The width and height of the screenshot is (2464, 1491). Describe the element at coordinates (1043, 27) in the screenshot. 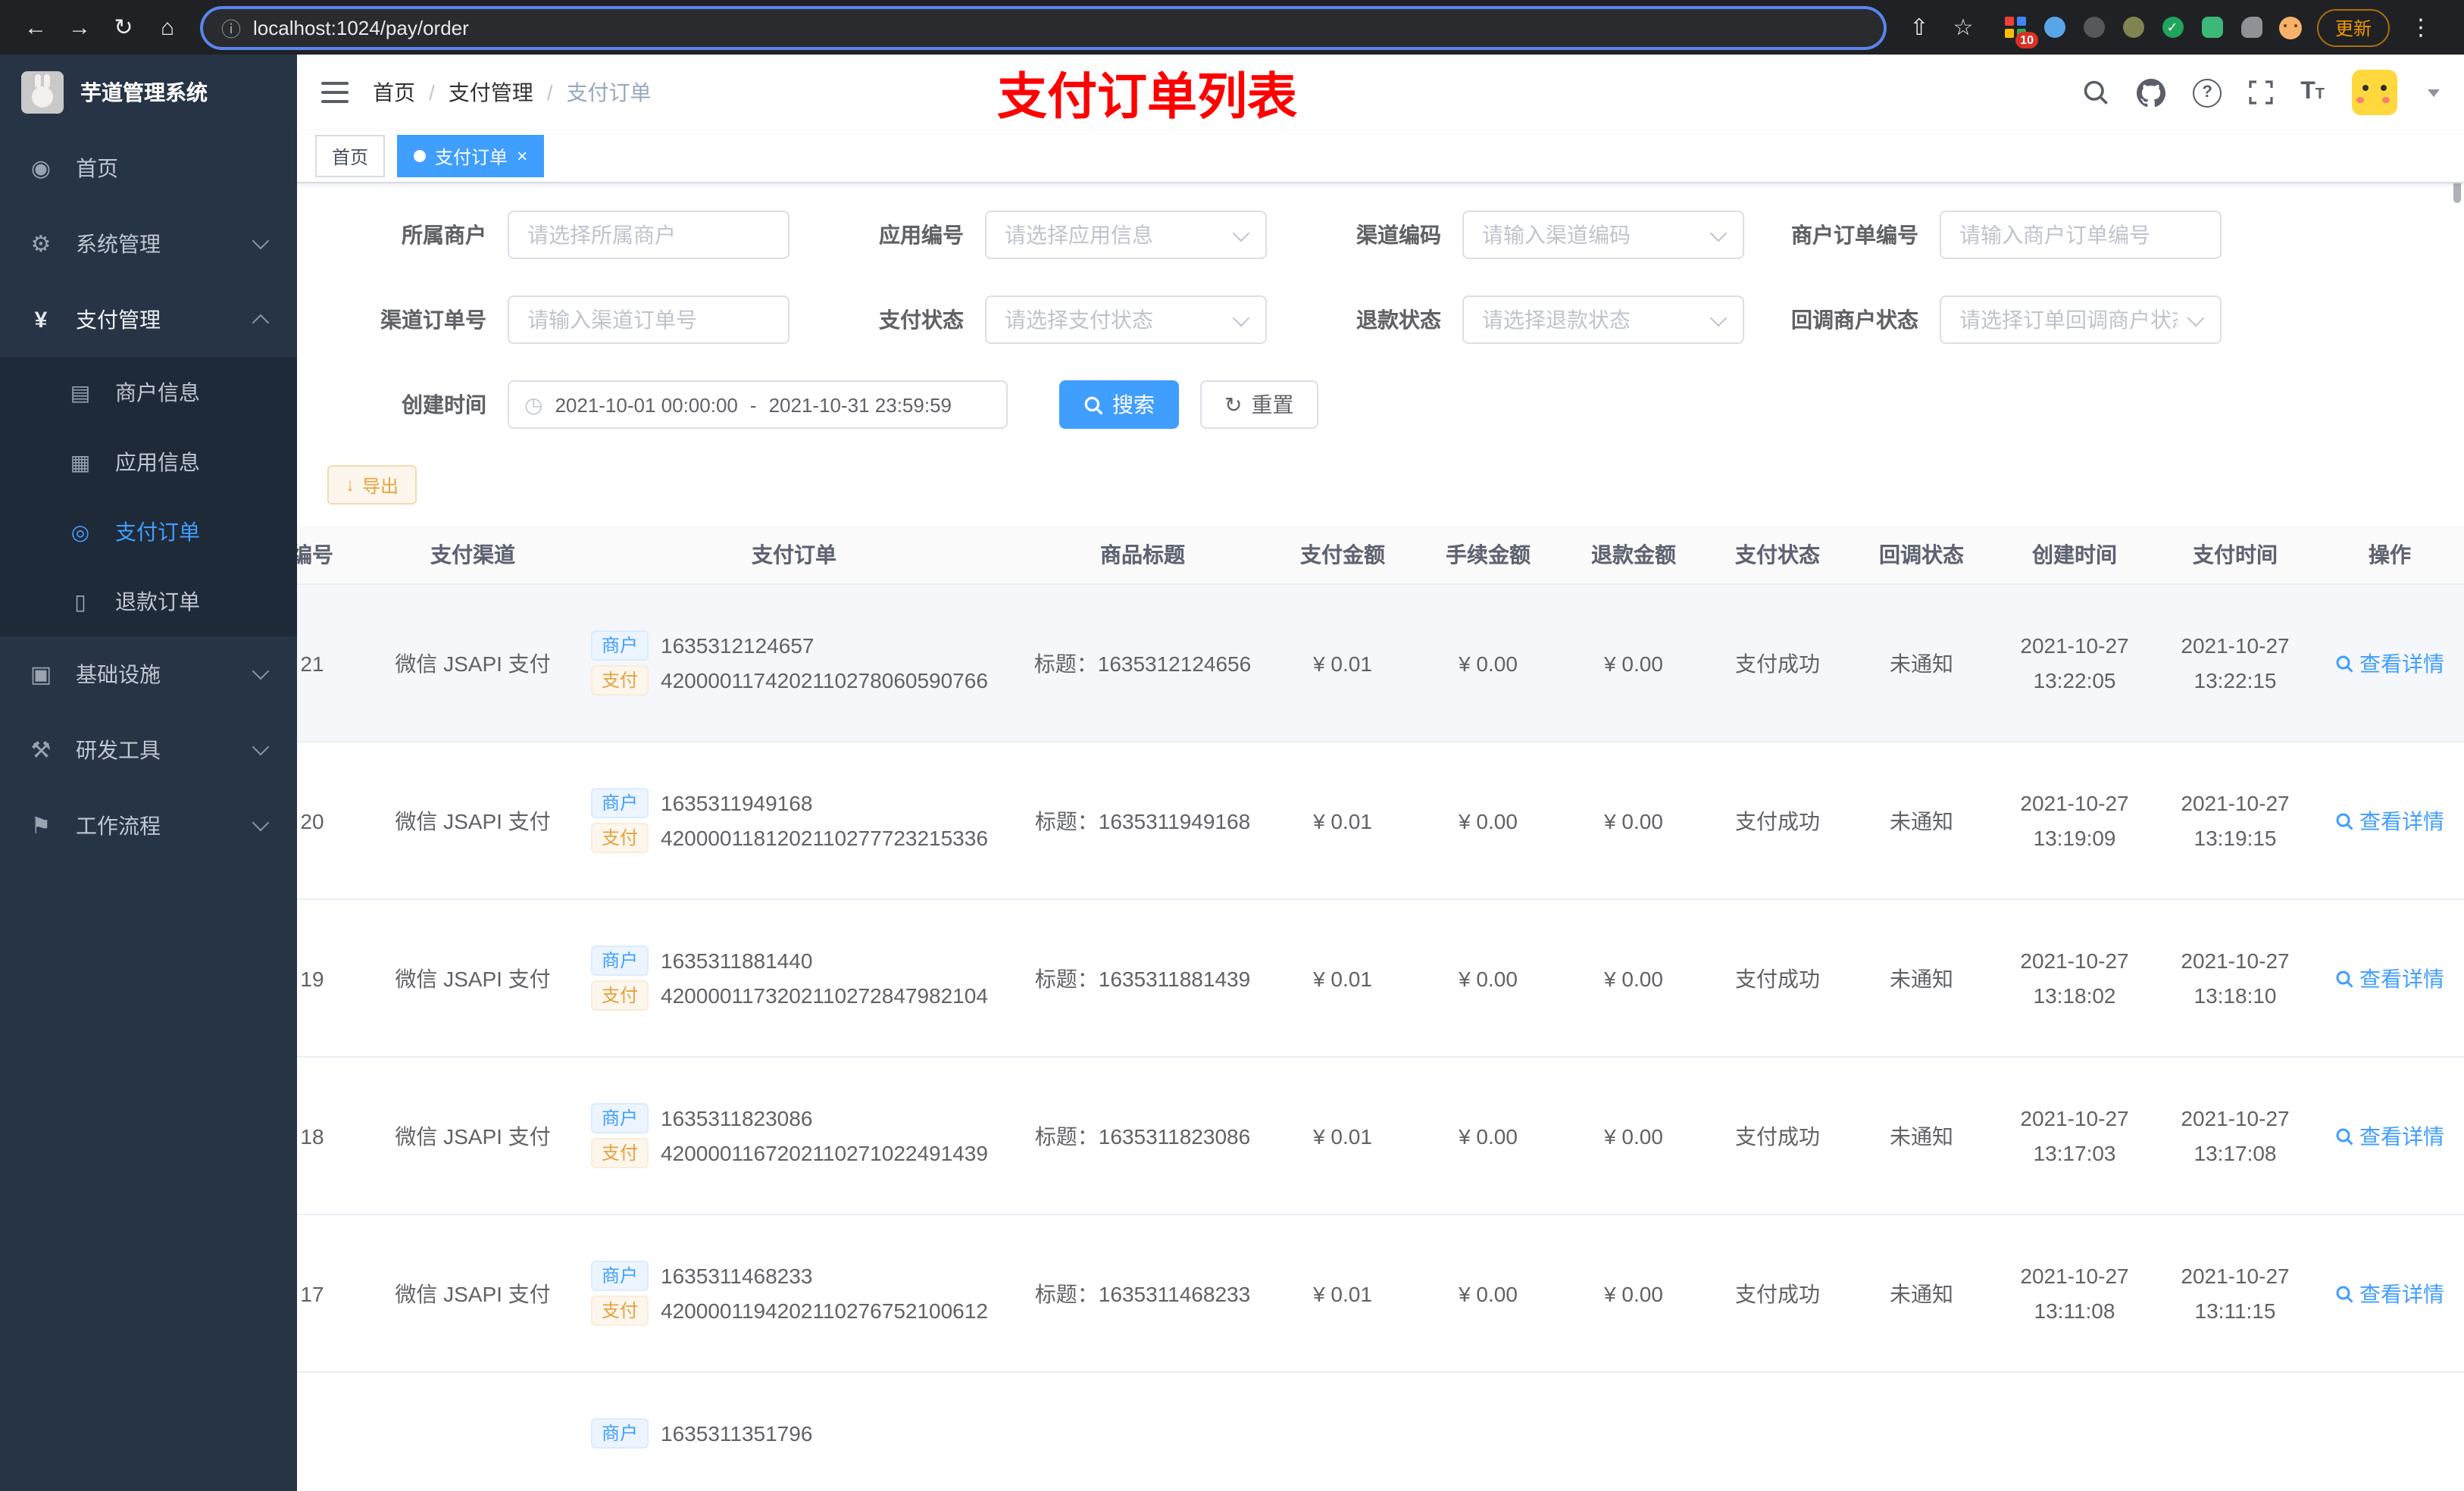

I see `url-bar: ⓘ localhost:1024/pay/order` at that location.